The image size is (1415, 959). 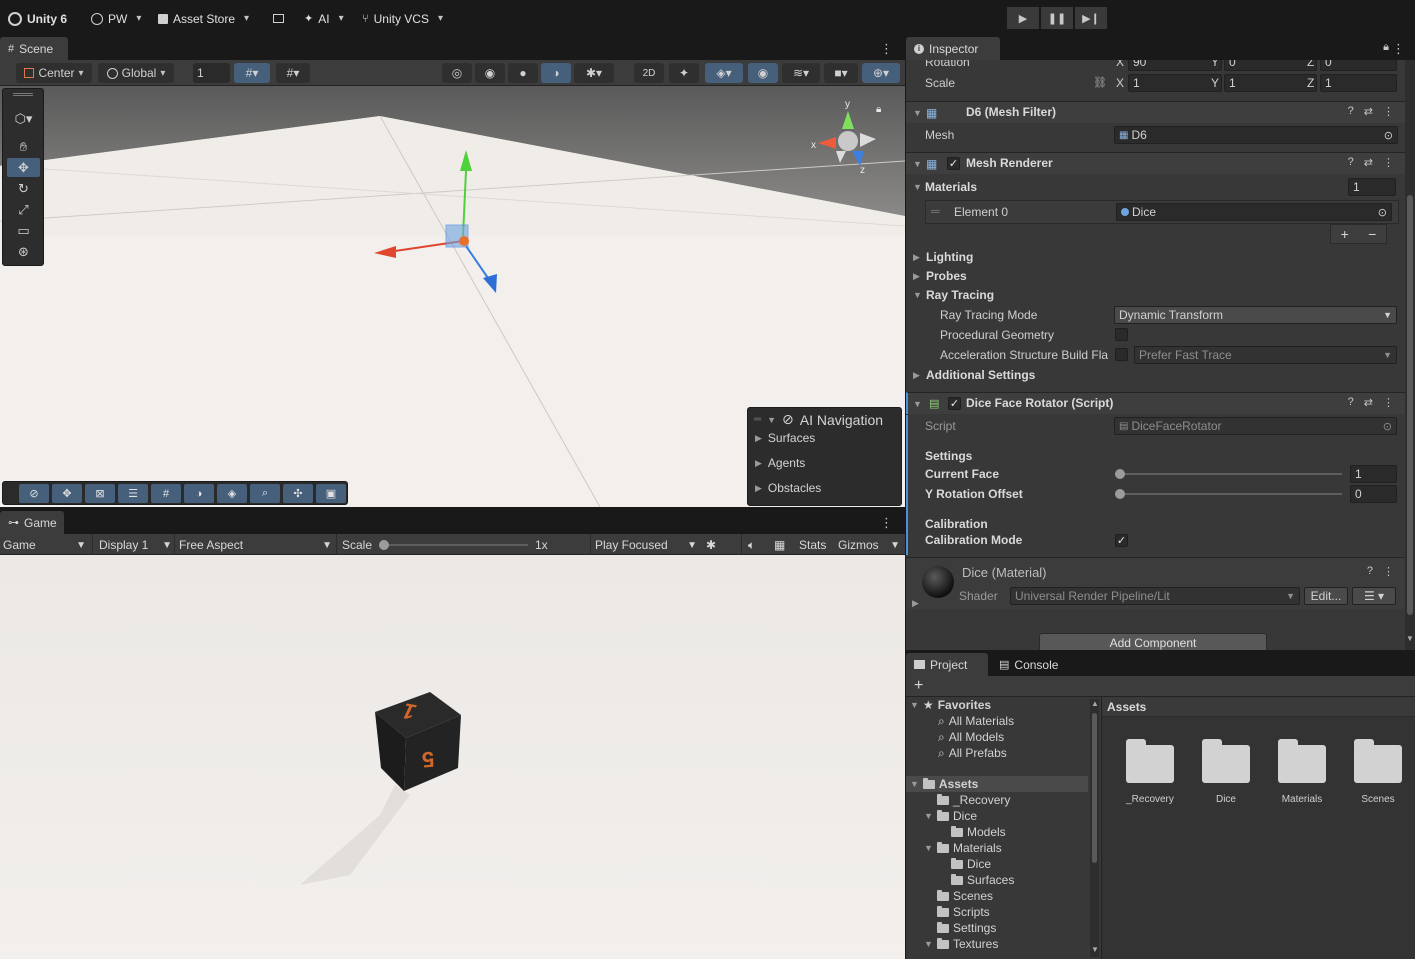 I want to click on mute-audio-icon: 🔈︎, so click(x=751, y=545).